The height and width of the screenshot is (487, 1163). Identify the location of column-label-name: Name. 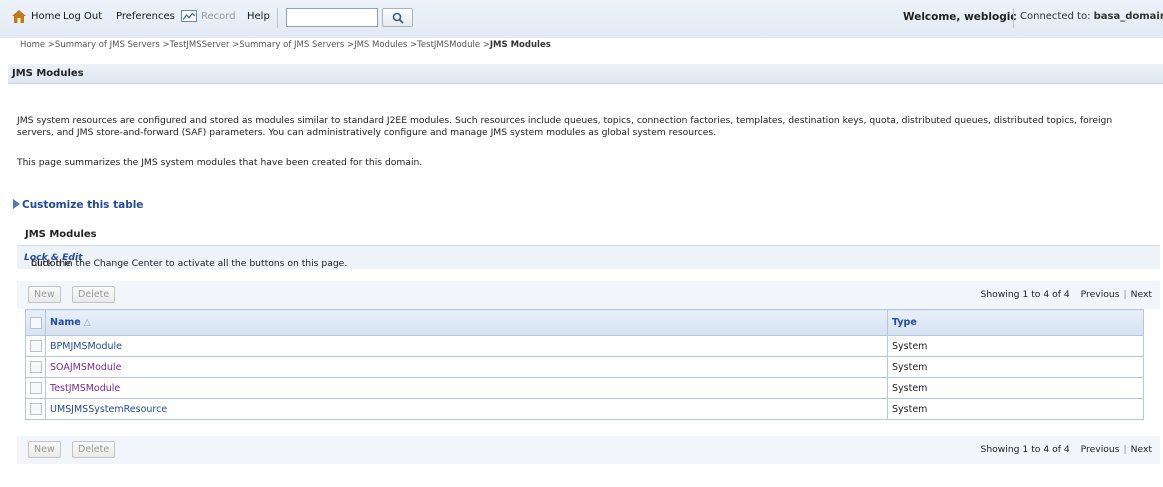
(65, 322).